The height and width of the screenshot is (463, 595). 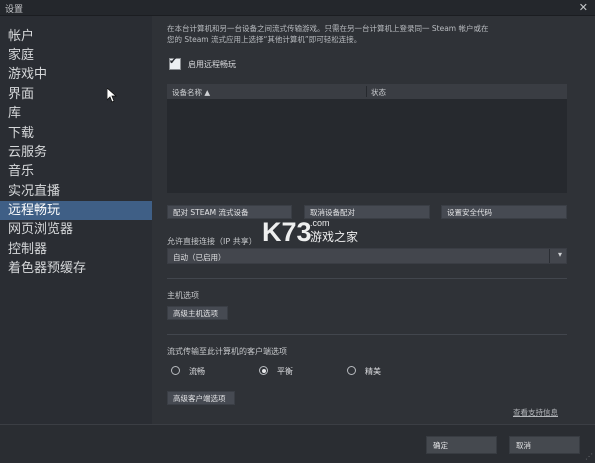 I want to click on radio-balanced, so click(x=263, y=370).